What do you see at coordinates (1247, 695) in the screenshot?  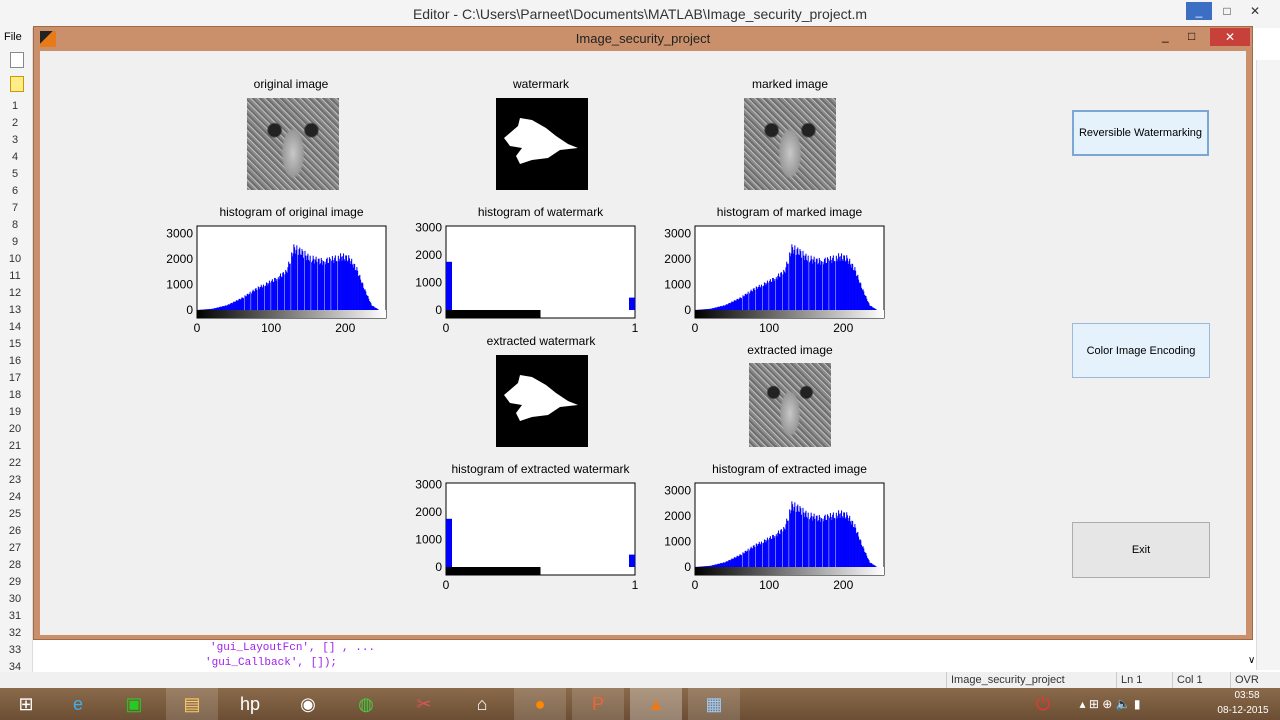 I see `clock-time: 03:58` at bounding box center [1247, 695].